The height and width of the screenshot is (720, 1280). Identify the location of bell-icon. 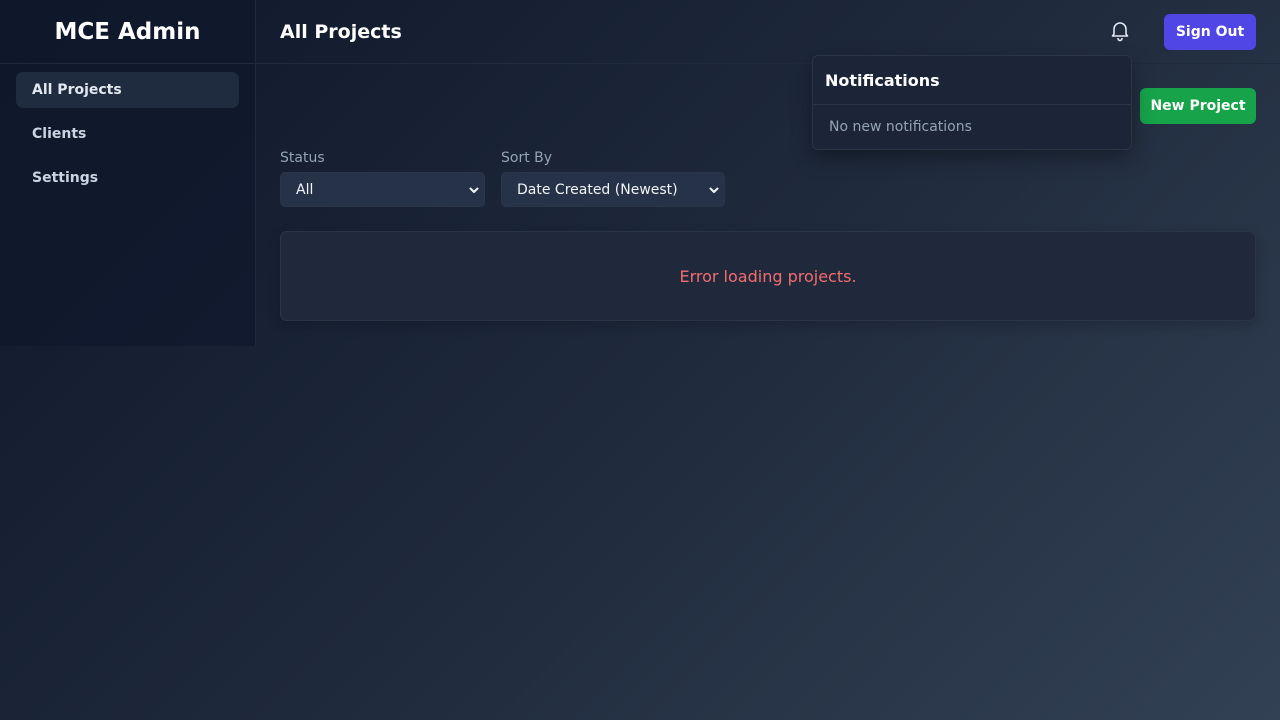
(1120, 30).